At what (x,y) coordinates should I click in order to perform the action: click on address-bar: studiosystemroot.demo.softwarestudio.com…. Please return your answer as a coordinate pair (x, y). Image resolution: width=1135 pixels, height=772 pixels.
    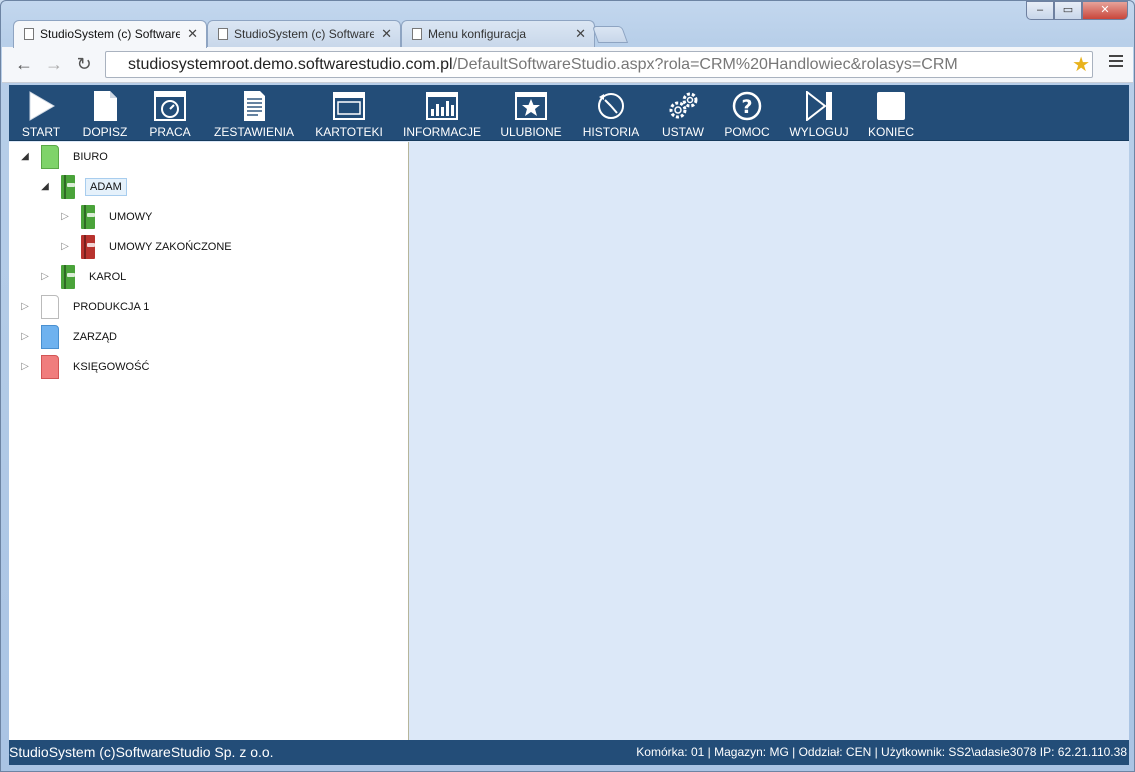
    Looking at the image, I should click on (599, 64).